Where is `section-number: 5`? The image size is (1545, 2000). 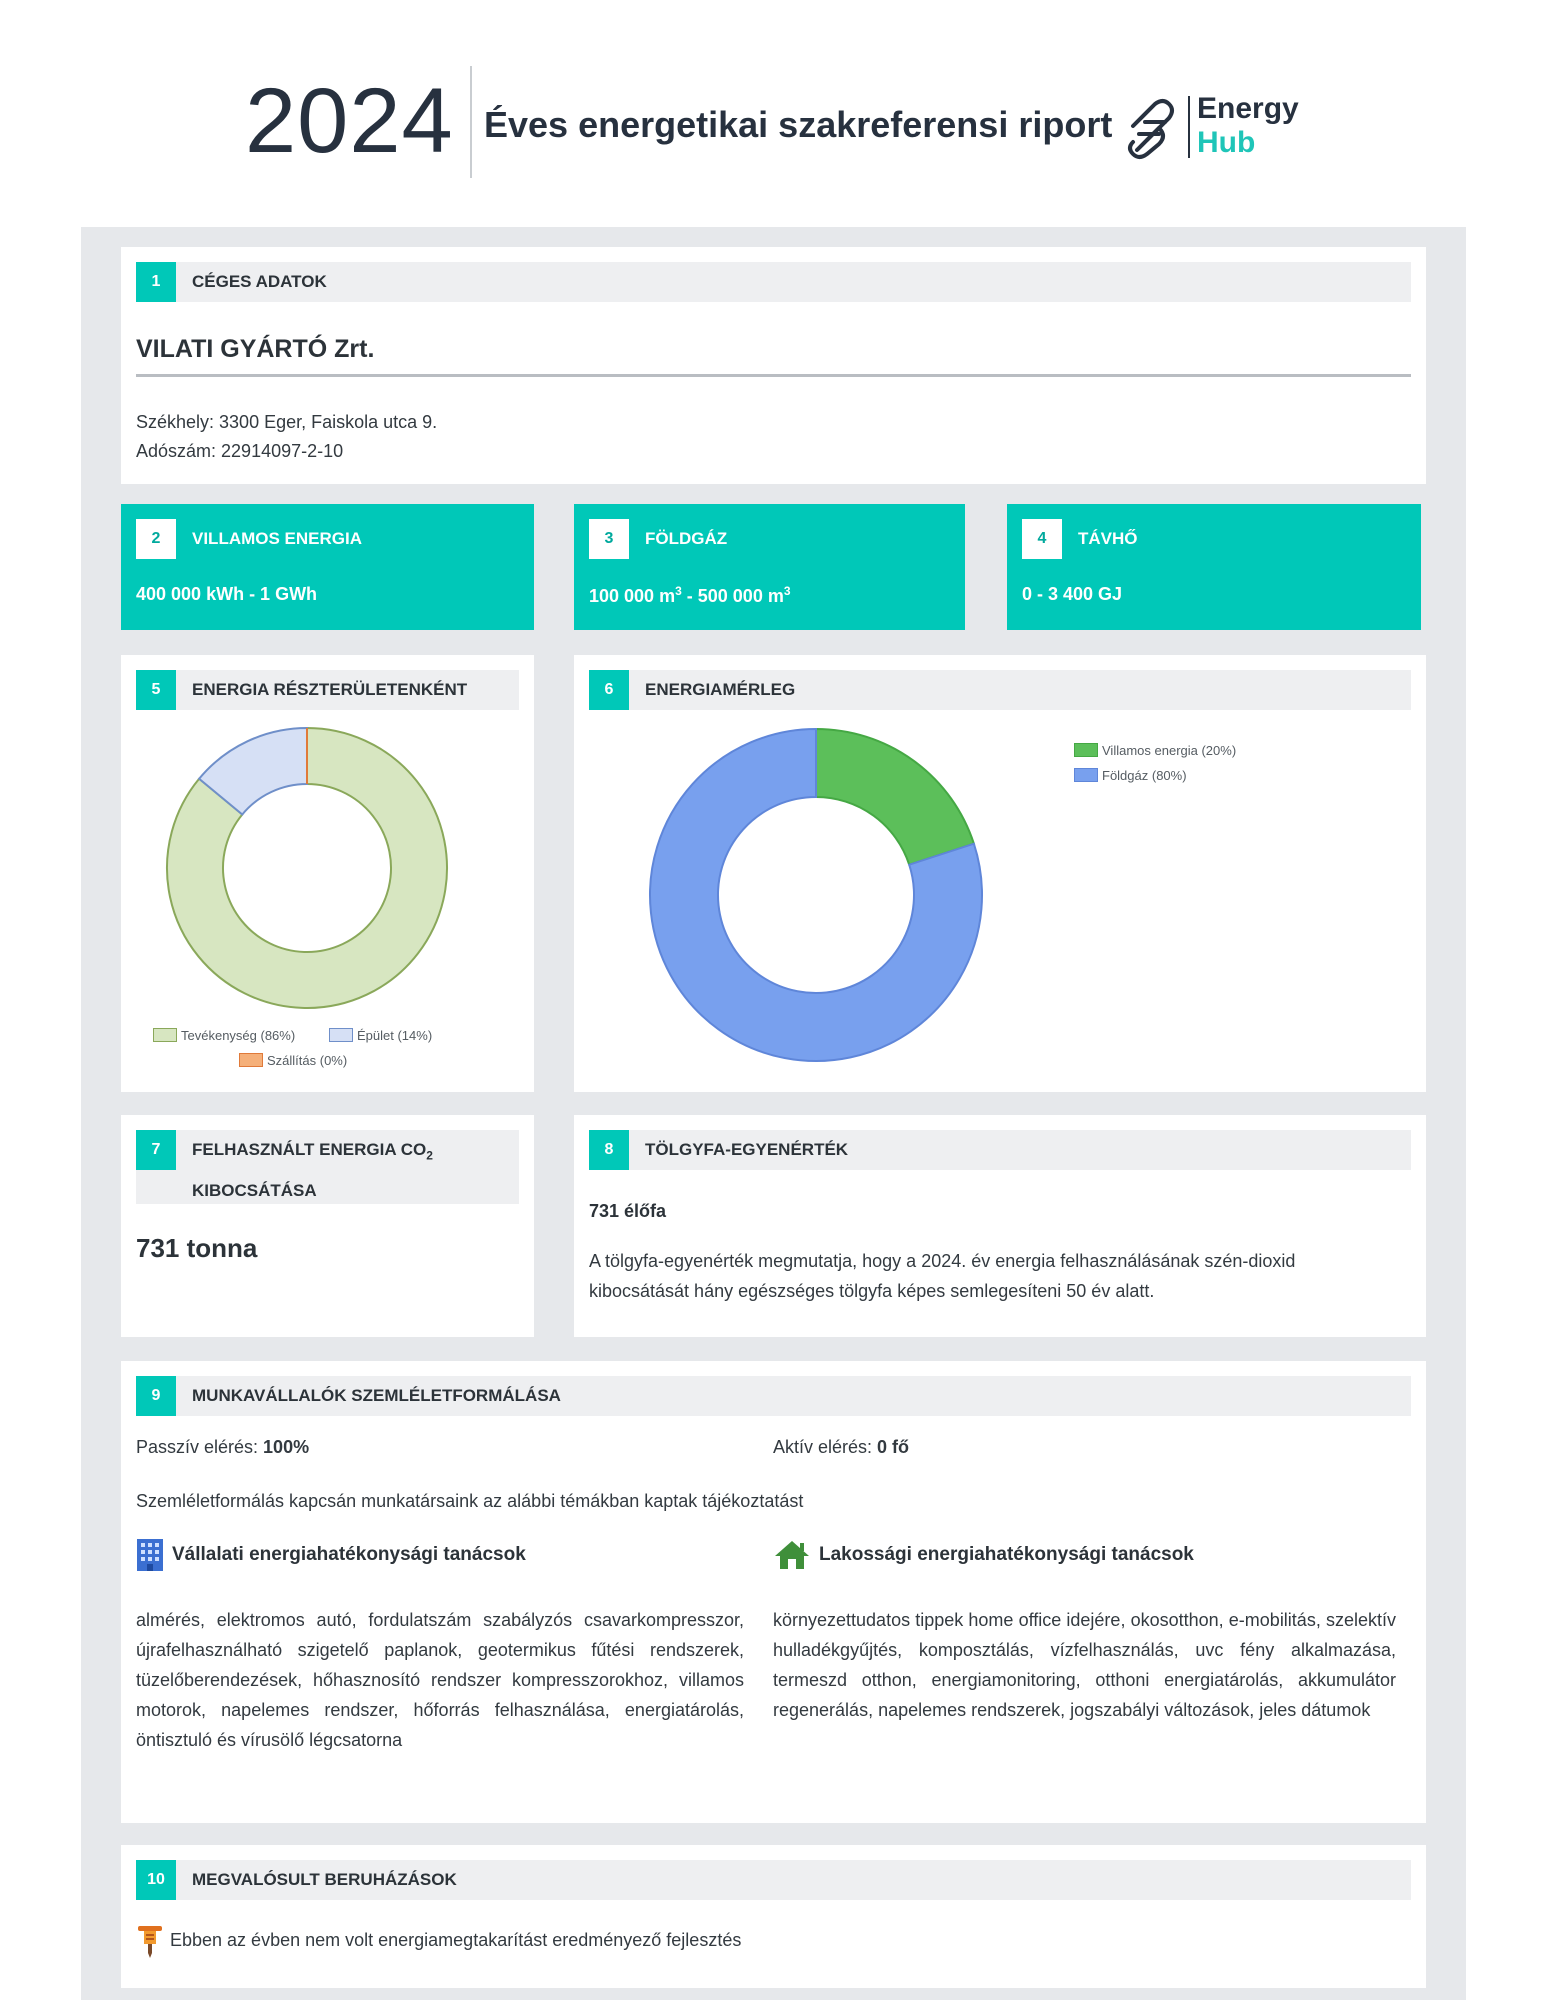 section-number: 5 is located at coordinates (156, 690).